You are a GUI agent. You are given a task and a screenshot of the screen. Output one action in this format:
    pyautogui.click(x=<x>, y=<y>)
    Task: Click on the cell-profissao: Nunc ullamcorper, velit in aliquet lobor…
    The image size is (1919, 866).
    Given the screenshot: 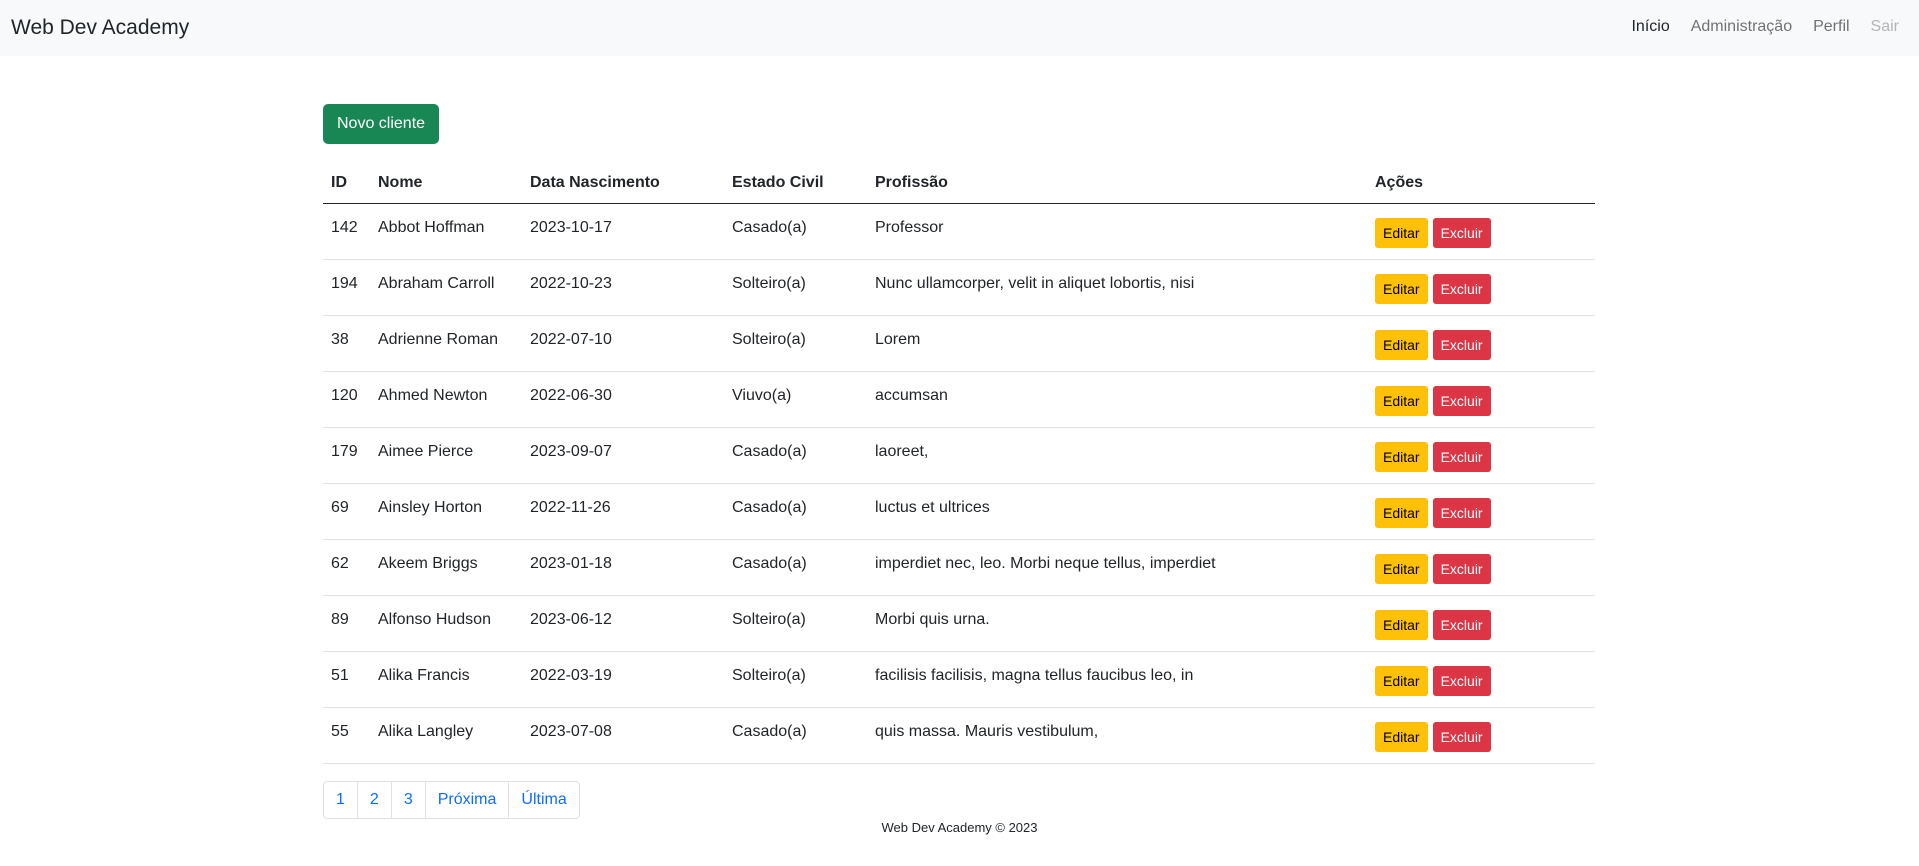 What is the action you would take?
    pyautogui.click(x=1117, y=287)
    